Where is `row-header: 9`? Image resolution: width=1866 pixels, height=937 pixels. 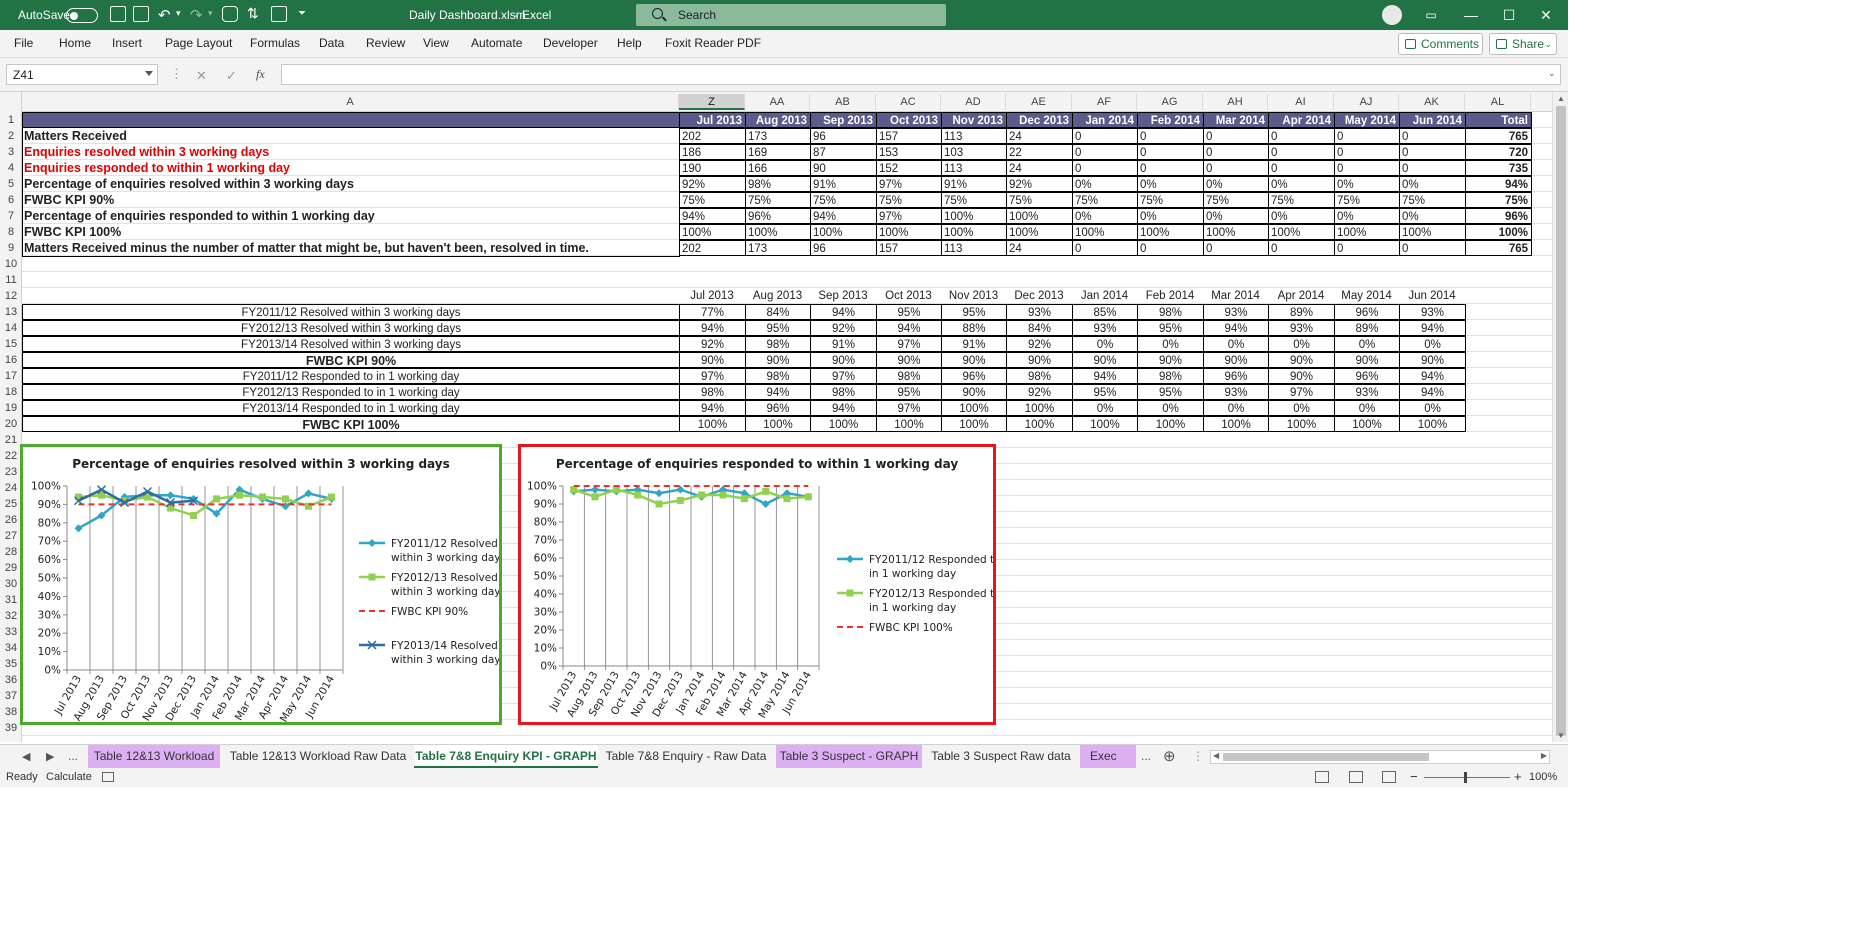
row-header: 9 is located at coordinates (11, 248).